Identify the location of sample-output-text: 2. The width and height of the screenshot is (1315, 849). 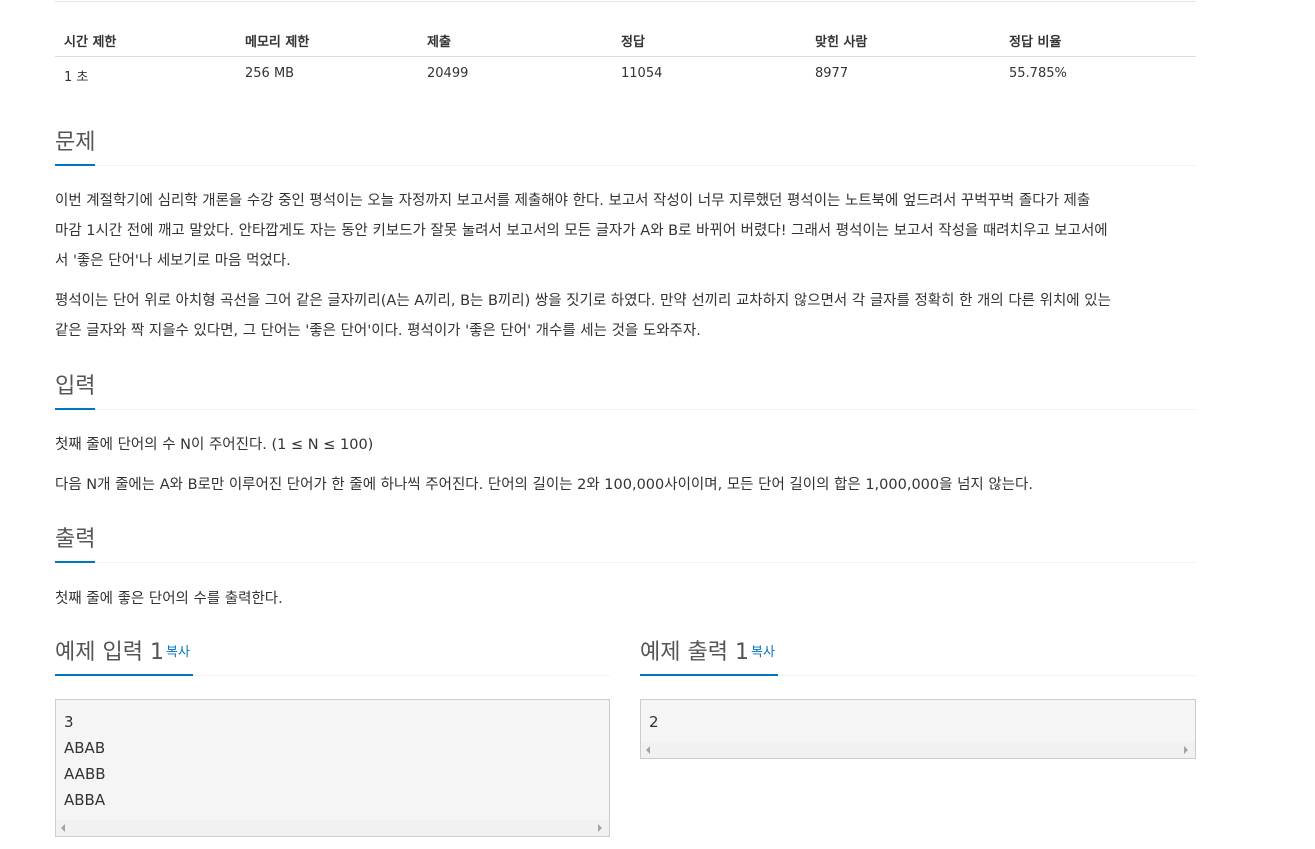
(654, 722).